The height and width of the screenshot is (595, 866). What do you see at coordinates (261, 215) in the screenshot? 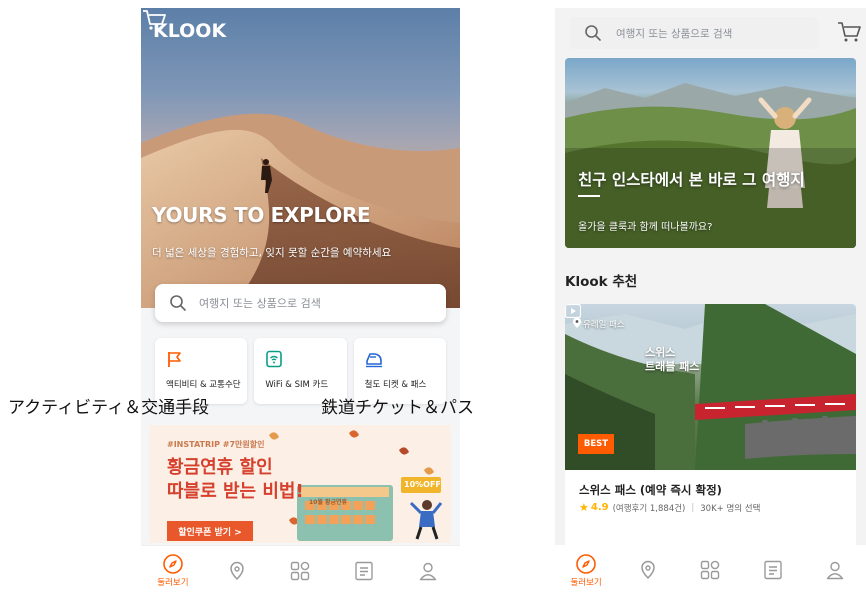
I see `hero-title: YOURS TO EXPLORE` at bounding box center [261, 215].